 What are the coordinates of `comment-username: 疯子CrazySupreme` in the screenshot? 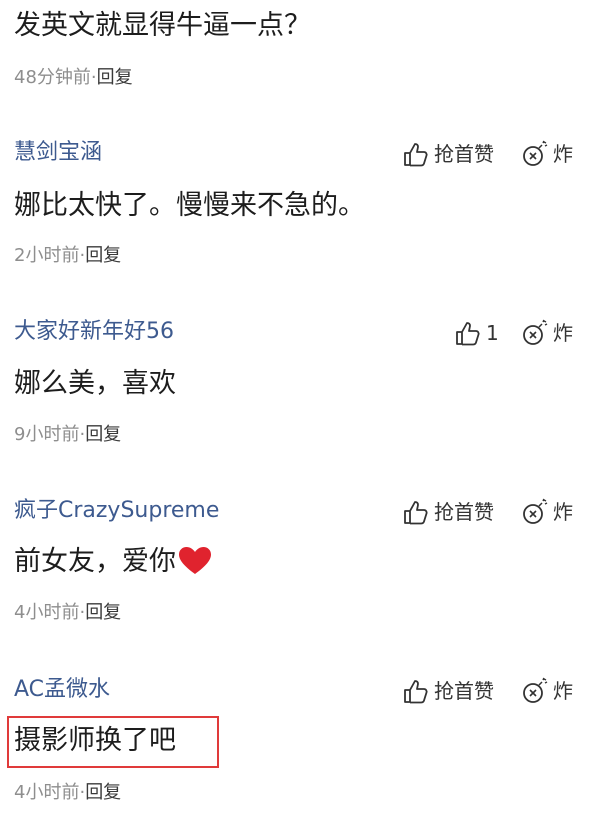 It's located at (116, 511).